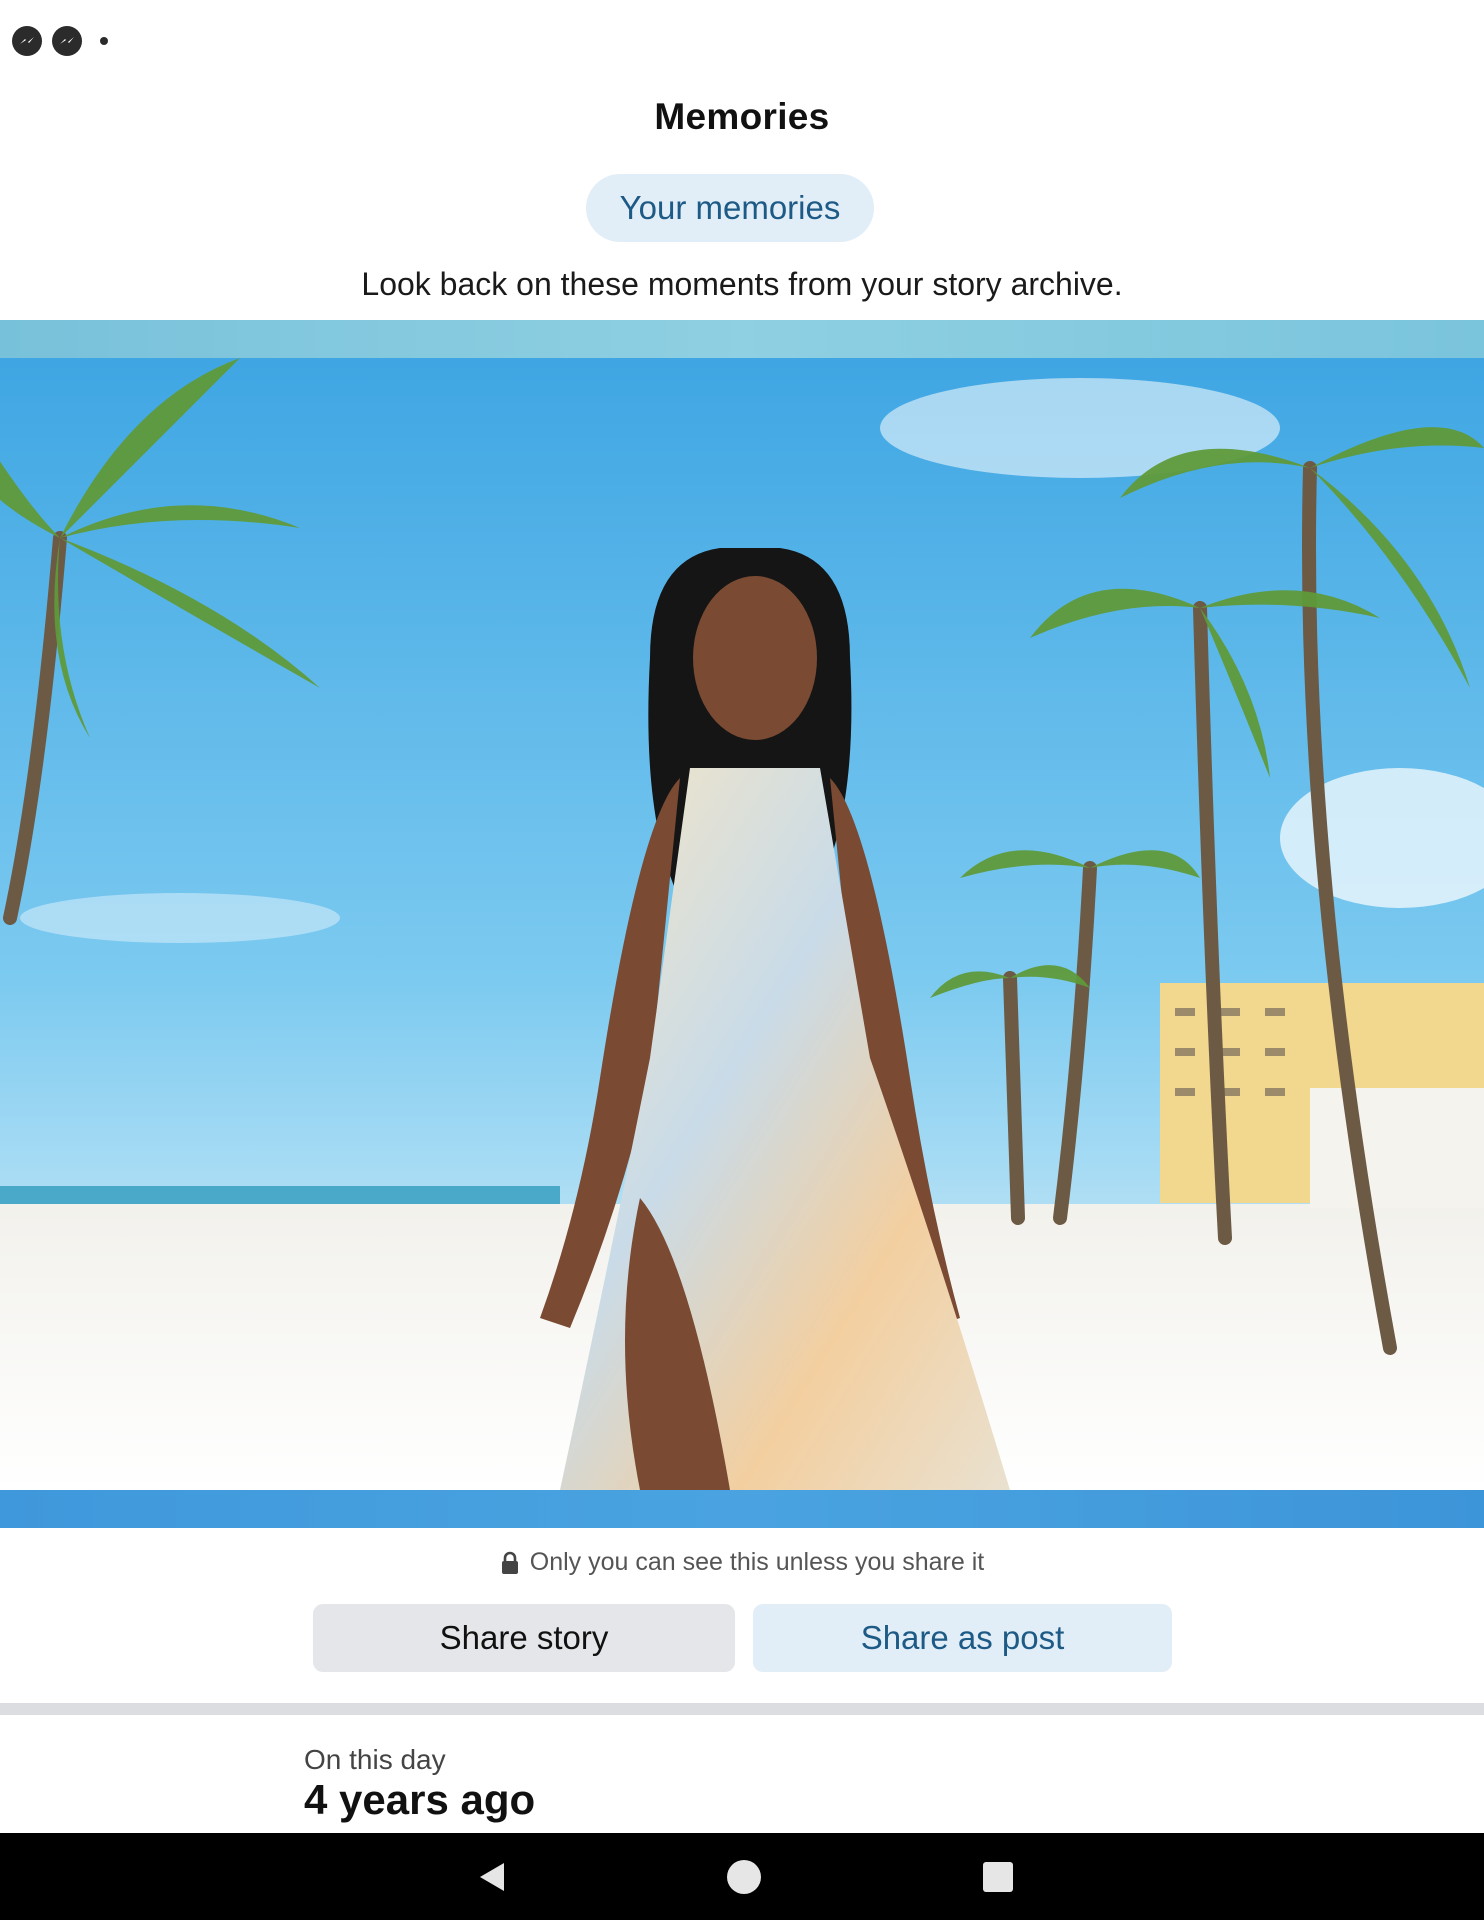  What do you see at coordinates (742, 1709) in the screenshot?
I see `section-divider` at bounding box center [742, 1709].